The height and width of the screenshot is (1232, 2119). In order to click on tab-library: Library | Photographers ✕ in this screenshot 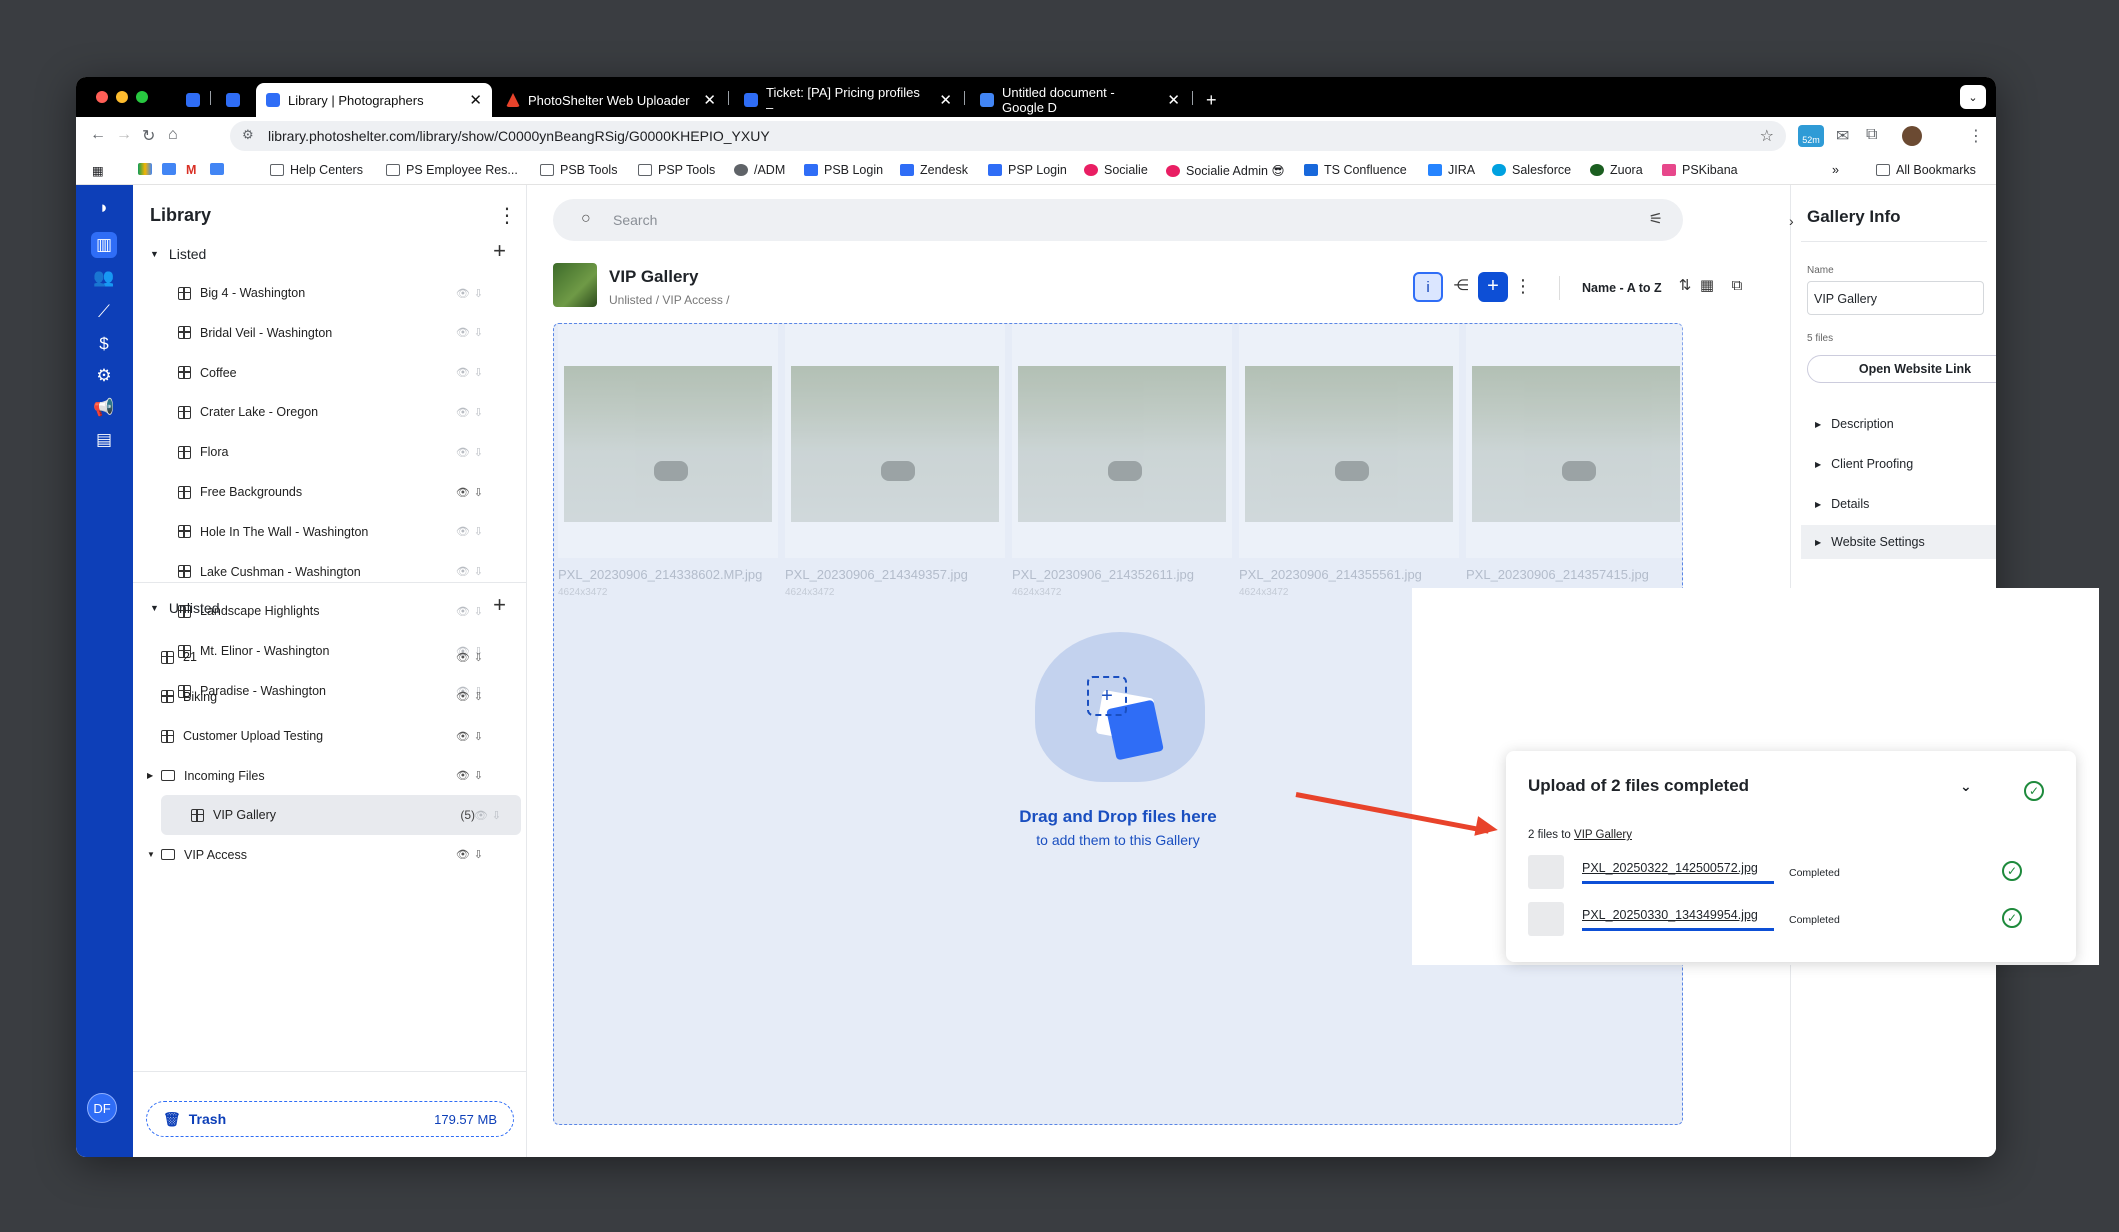, I will do `click(374, 100)`.